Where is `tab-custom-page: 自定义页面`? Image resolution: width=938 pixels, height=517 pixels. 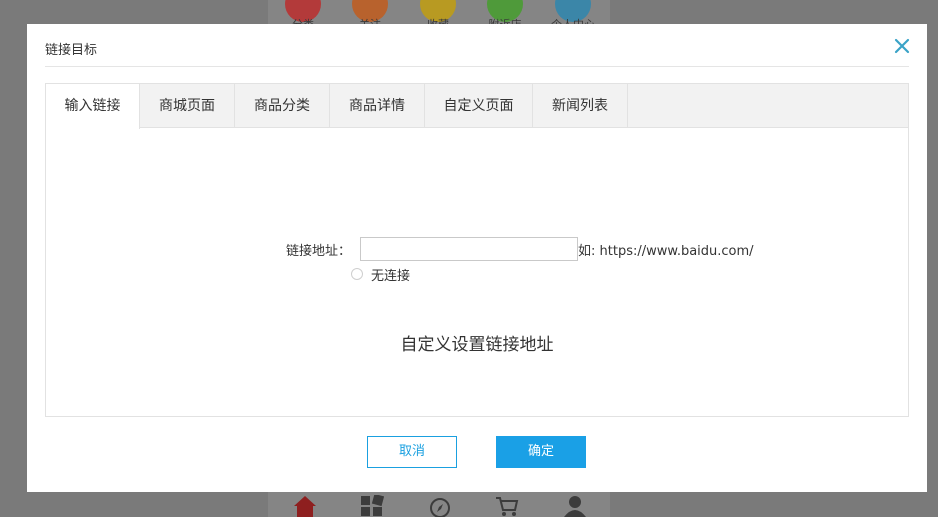 tab-custom-page: 自定义页面 is located at coordinates (479, 106).